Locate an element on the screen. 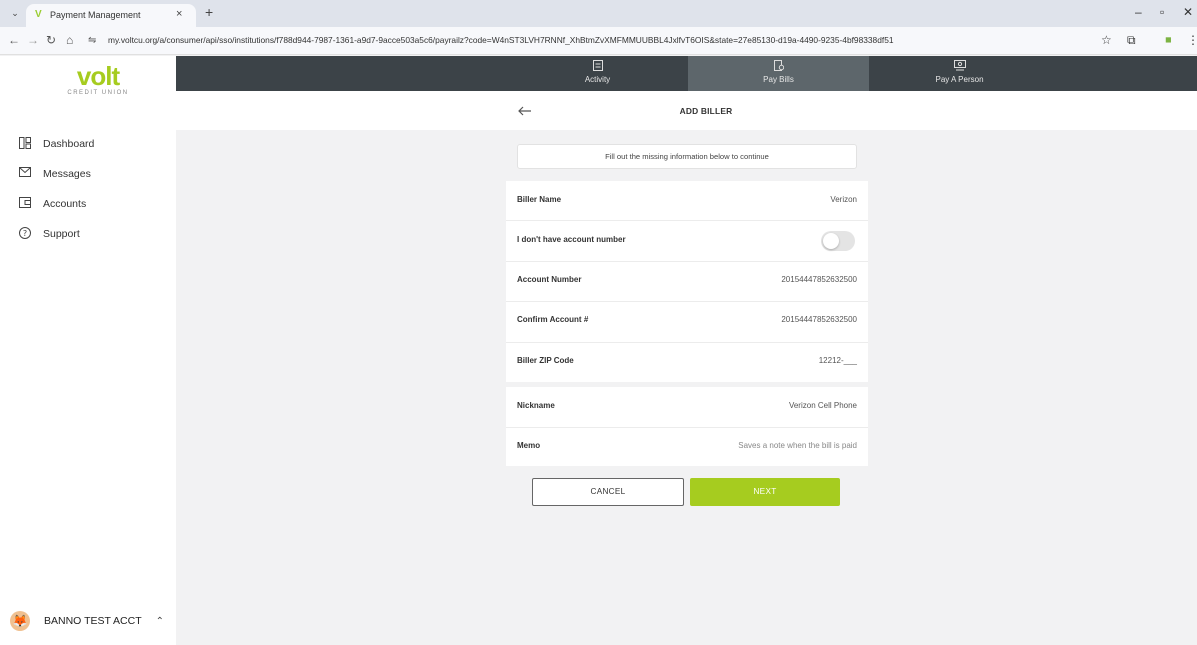 The width and height of the screenshot is (1197, 645). field-label: I don't have account number is located at coordinates (571, 239).